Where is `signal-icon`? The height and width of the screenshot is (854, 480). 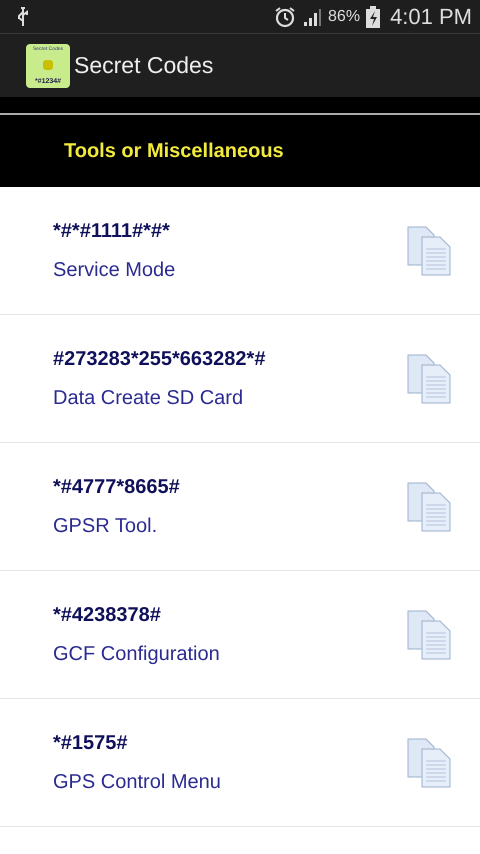
signal-icon is located at coordinates (312, 17).